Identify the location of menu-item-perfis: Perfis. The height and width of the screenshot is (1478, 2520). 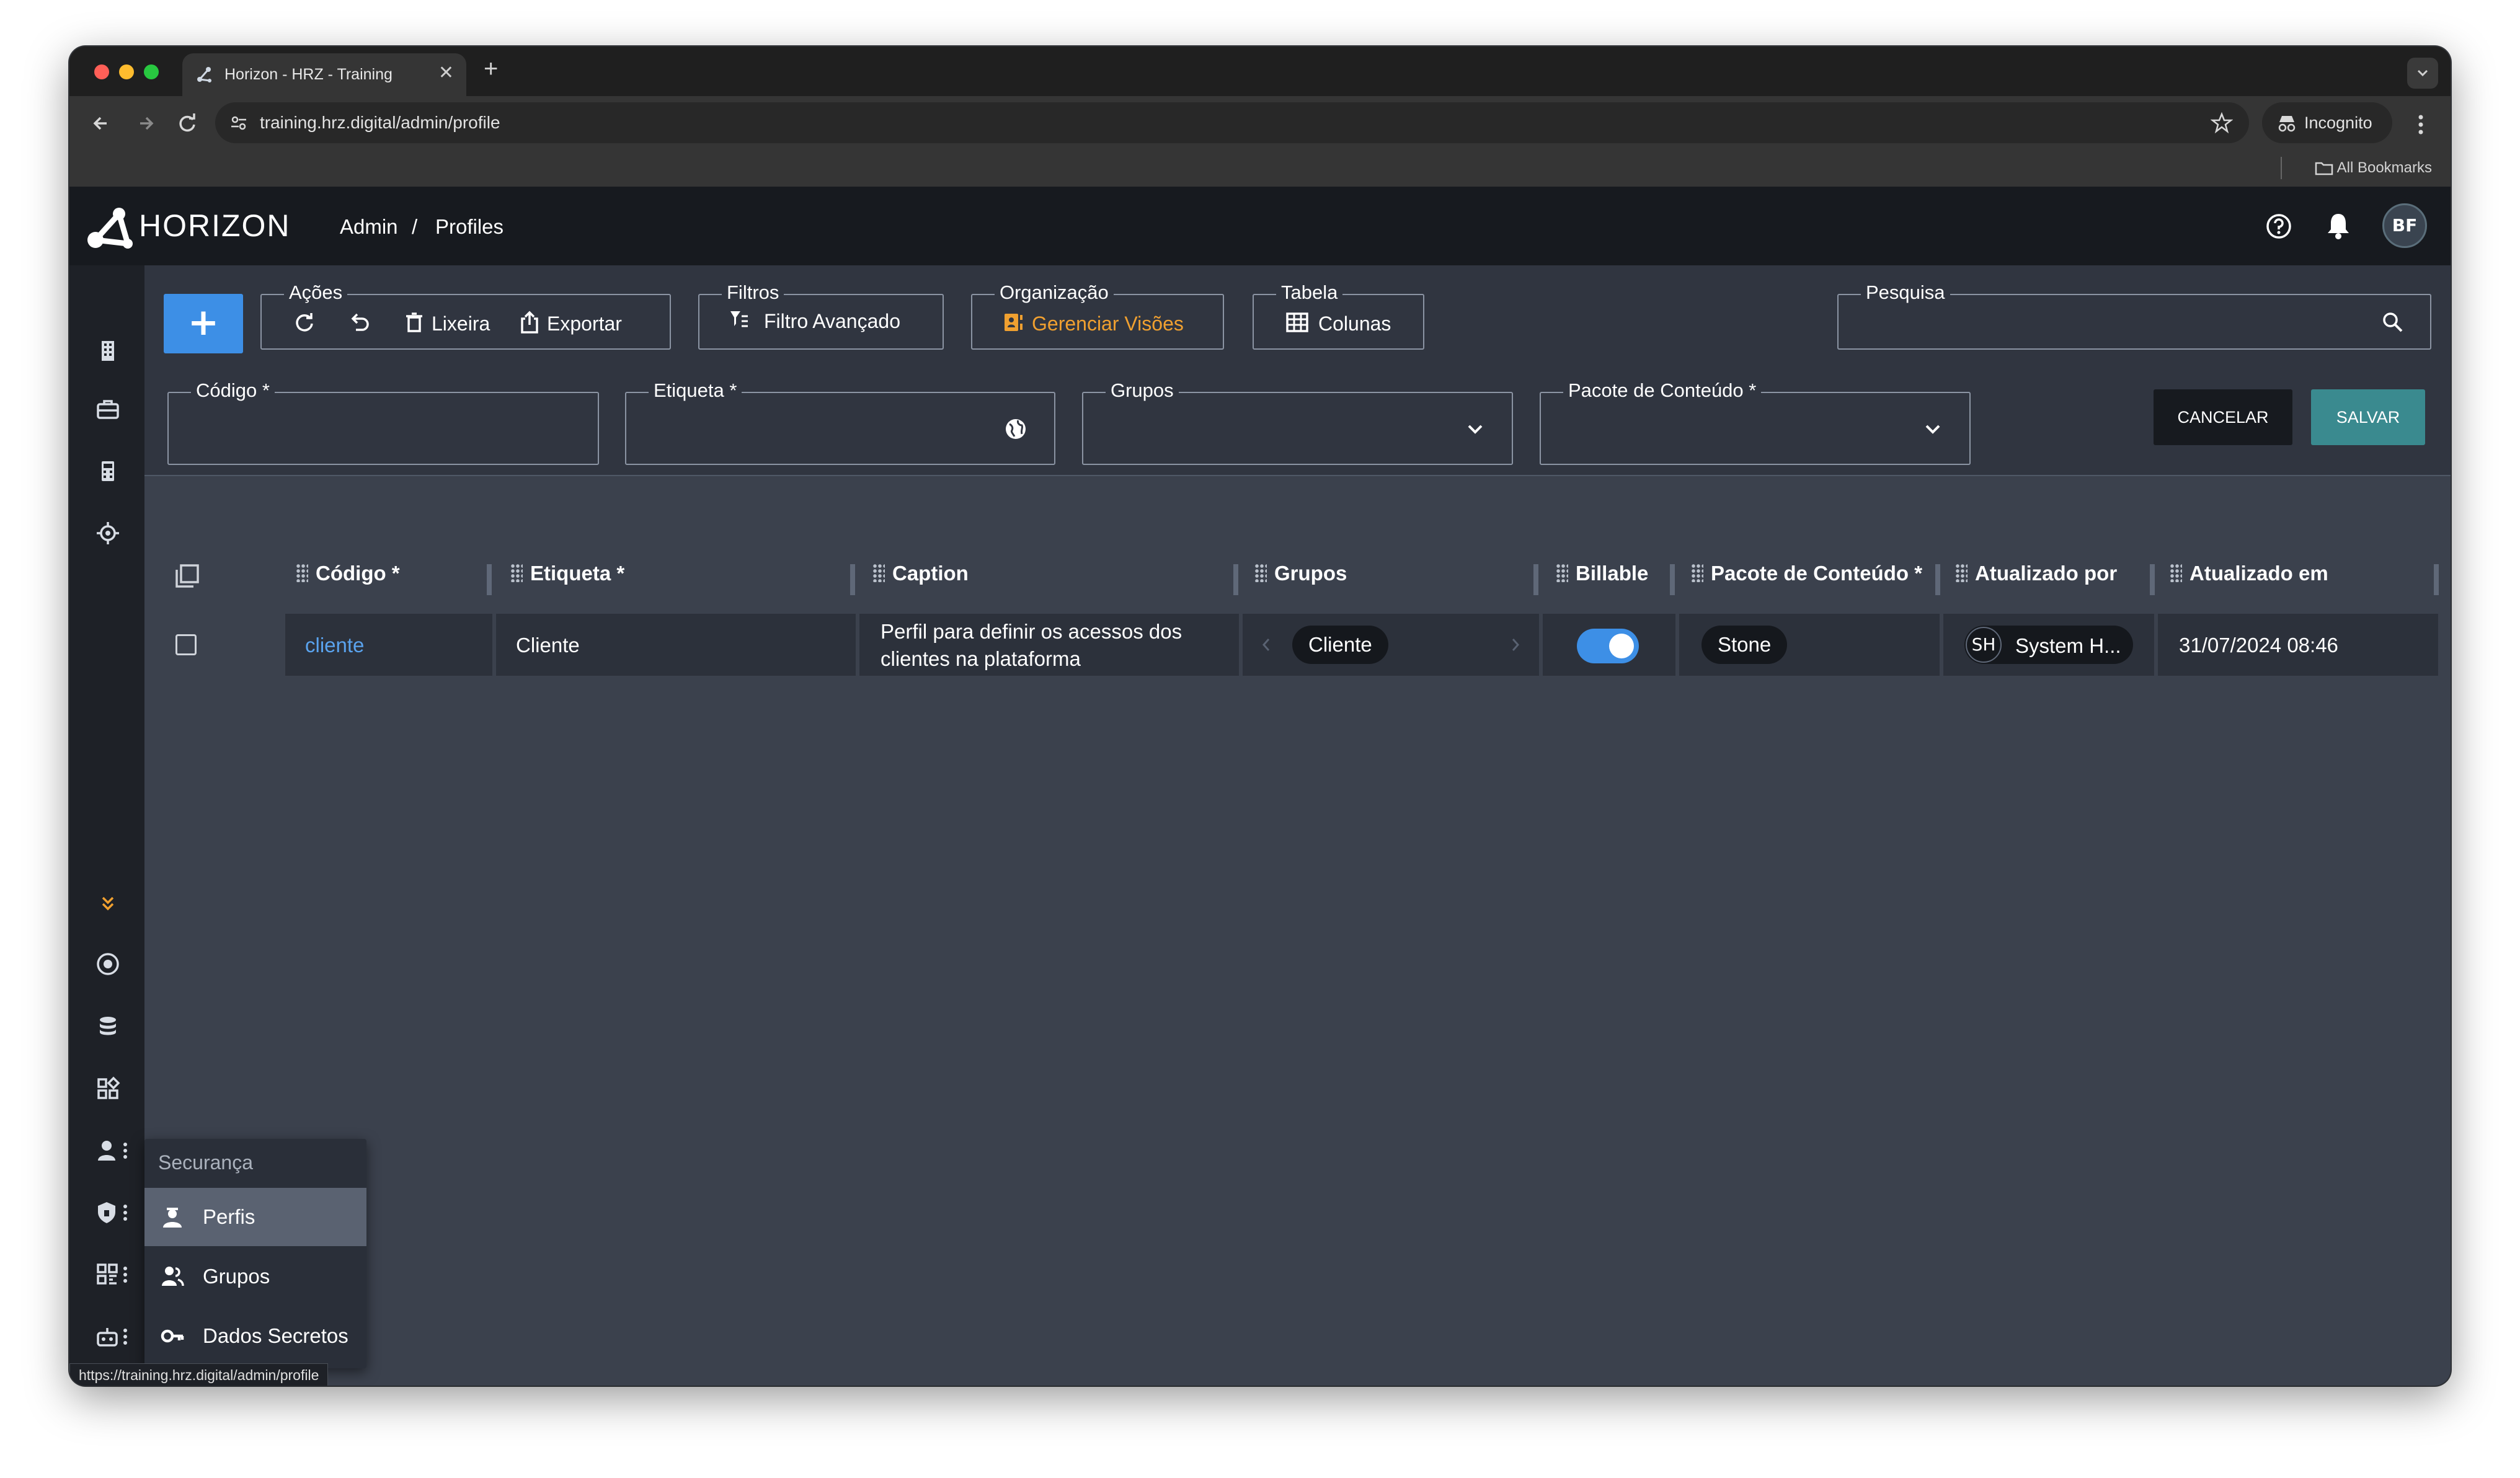
(255, 1217).